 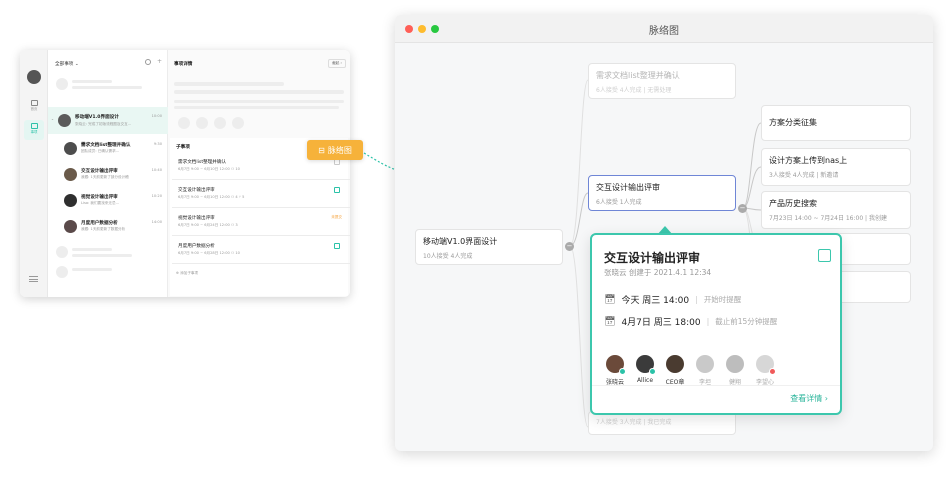 I want to click on card-creator: 张晓云 创建于 2021.4.1 12:34, so click(x=658, y=272).